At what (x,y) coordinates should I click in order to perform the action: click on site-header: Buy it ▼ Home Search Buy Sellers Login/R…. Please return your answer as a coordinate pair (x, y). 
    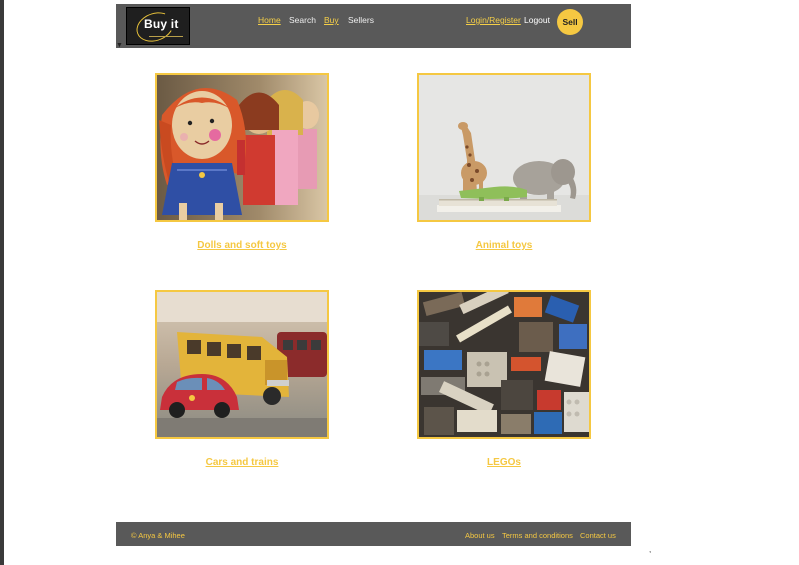
    Looking at the image, I should click on (373, 26).